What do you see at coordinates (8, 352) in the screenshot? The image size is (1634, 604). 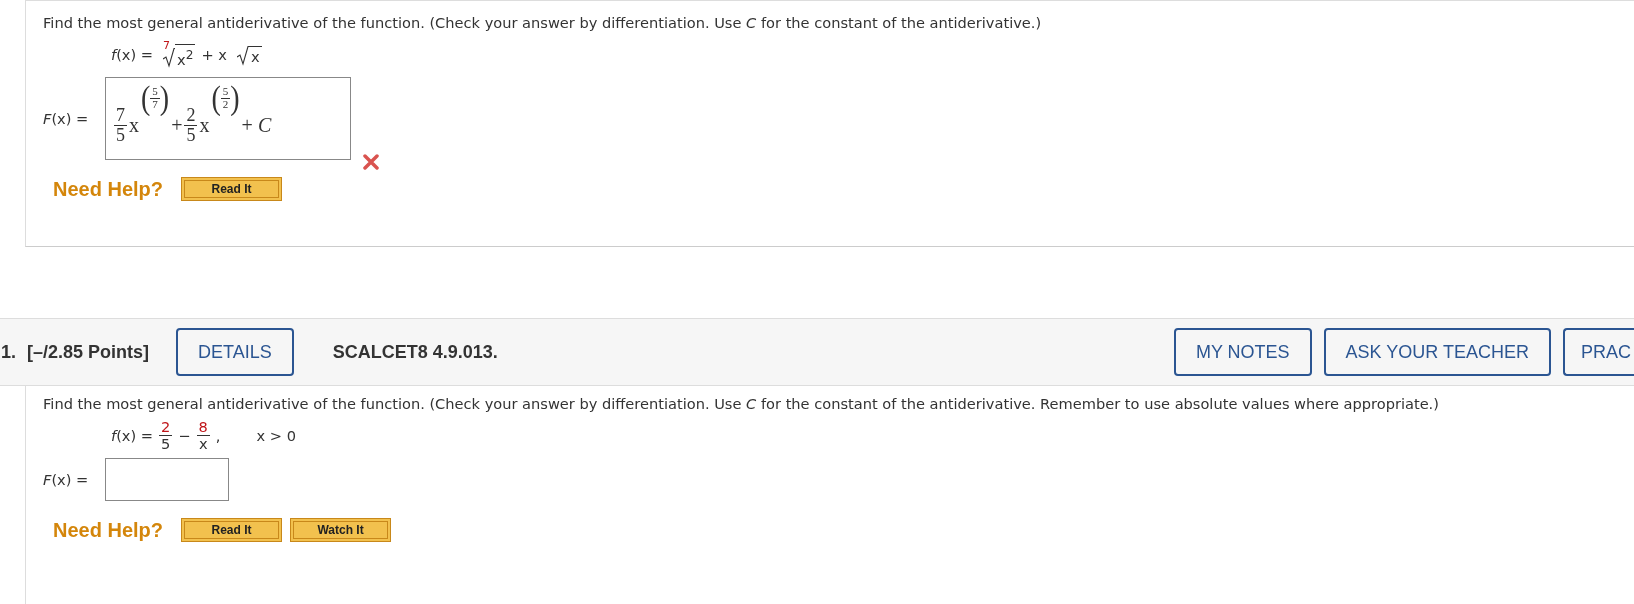 I see `question-number: 1.` at bounding box center [8, 352].